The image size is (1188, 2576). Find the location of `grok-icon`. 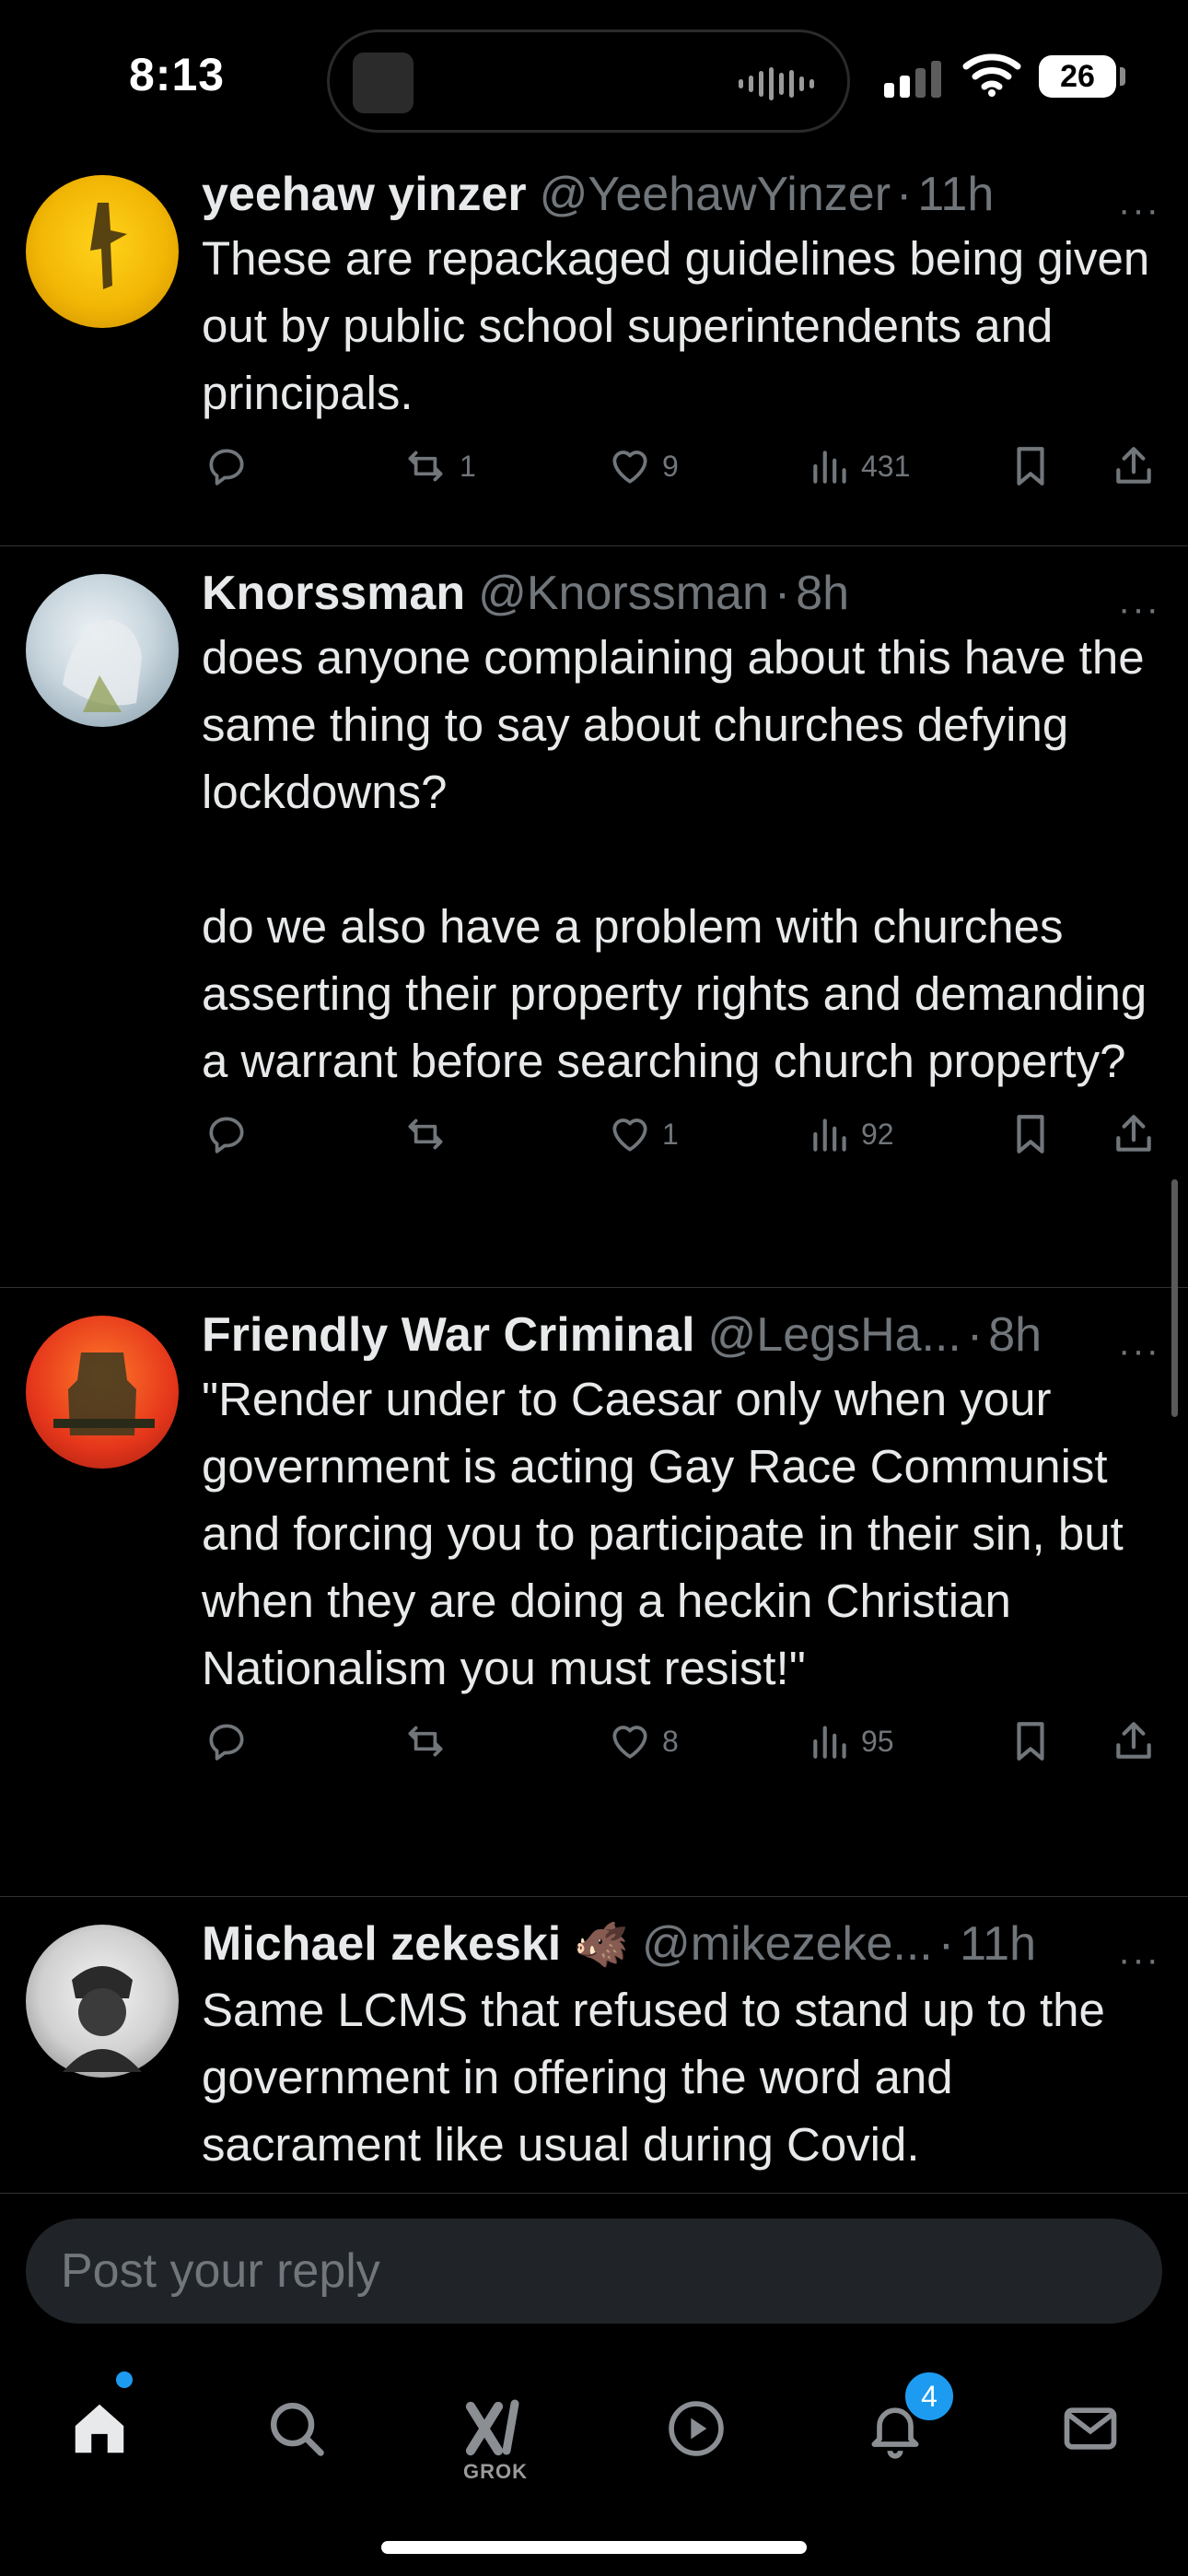

grok-icon is located at coordinates (496, 2430).